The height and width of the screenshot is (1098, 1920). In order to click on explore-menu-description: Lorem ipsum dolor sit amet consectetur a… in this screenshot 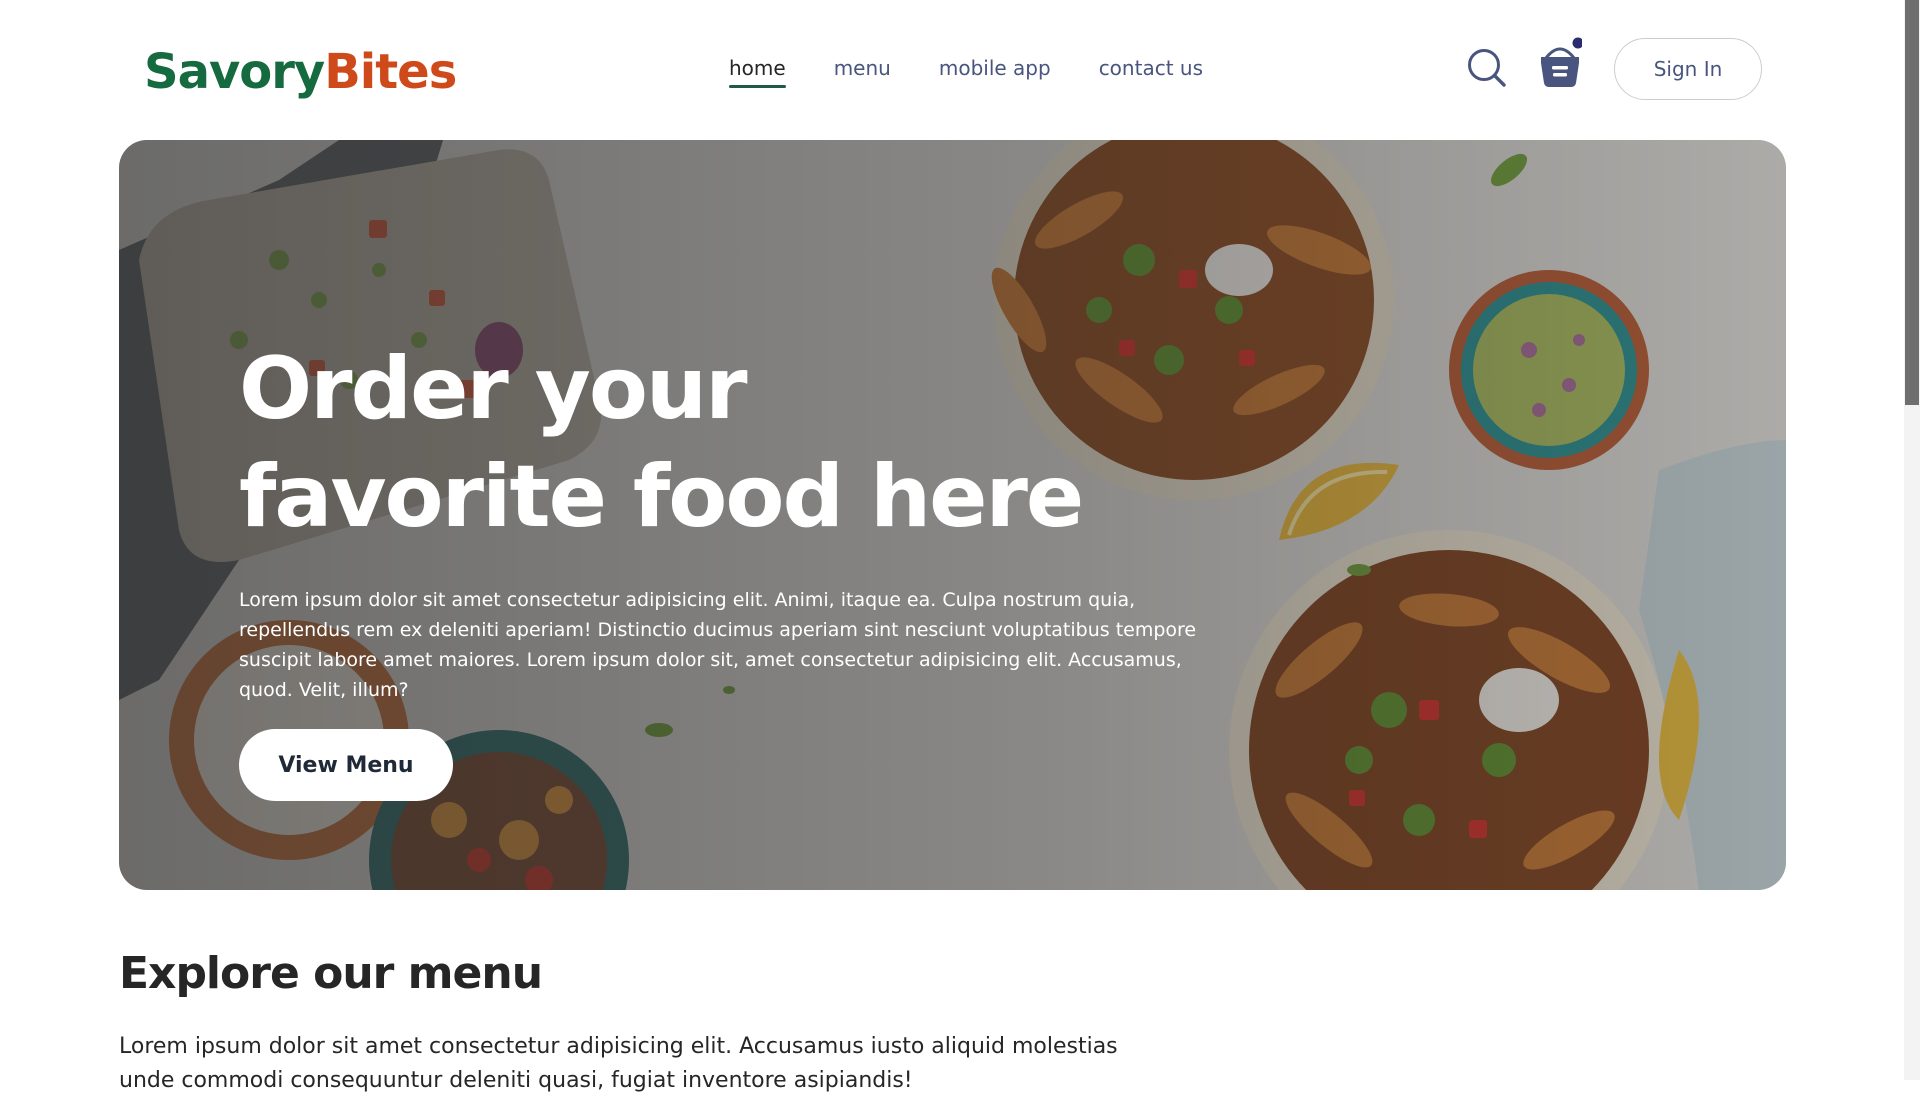, I will do `click(618, 1063)`.